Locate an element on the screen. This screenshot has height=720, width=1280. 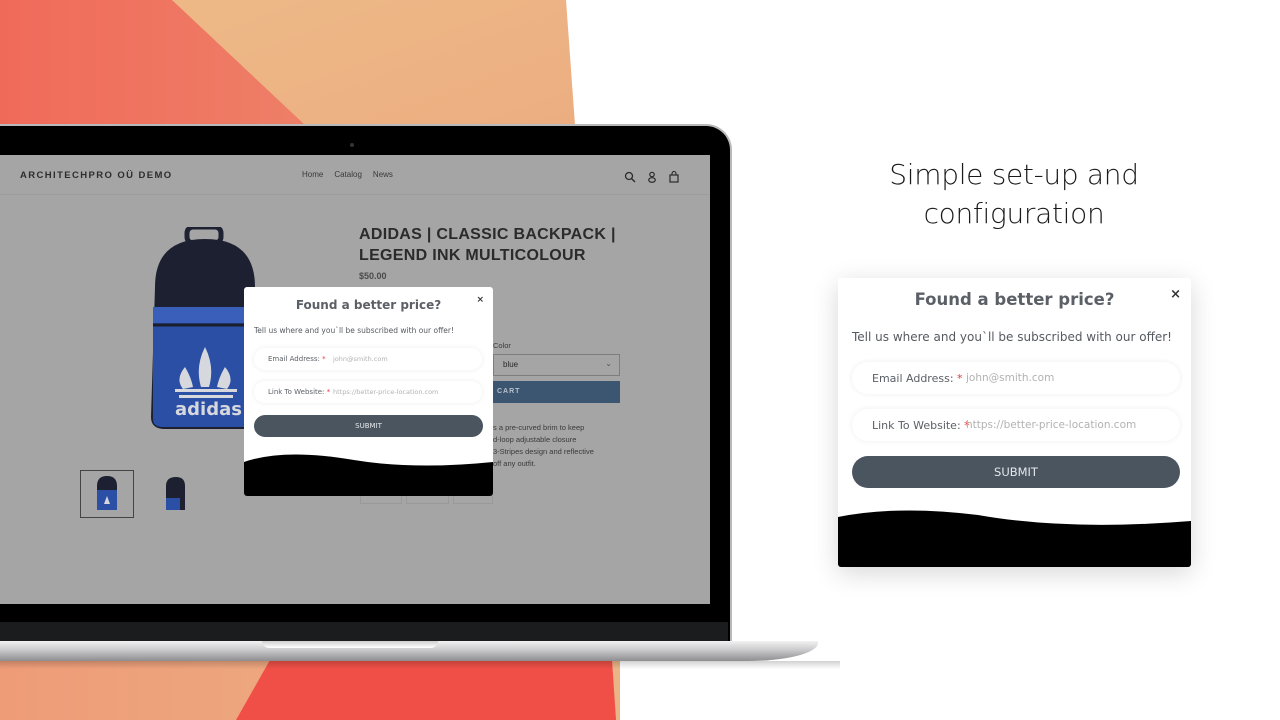
color-label: Color is located at coordinates (502, 345).